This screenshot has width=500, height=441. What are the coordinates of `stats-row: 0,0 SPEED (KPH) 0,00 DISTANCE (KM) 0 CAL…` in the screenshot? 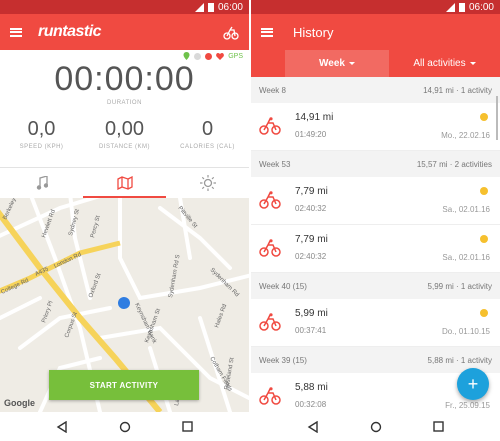 It's located at (124, 134).